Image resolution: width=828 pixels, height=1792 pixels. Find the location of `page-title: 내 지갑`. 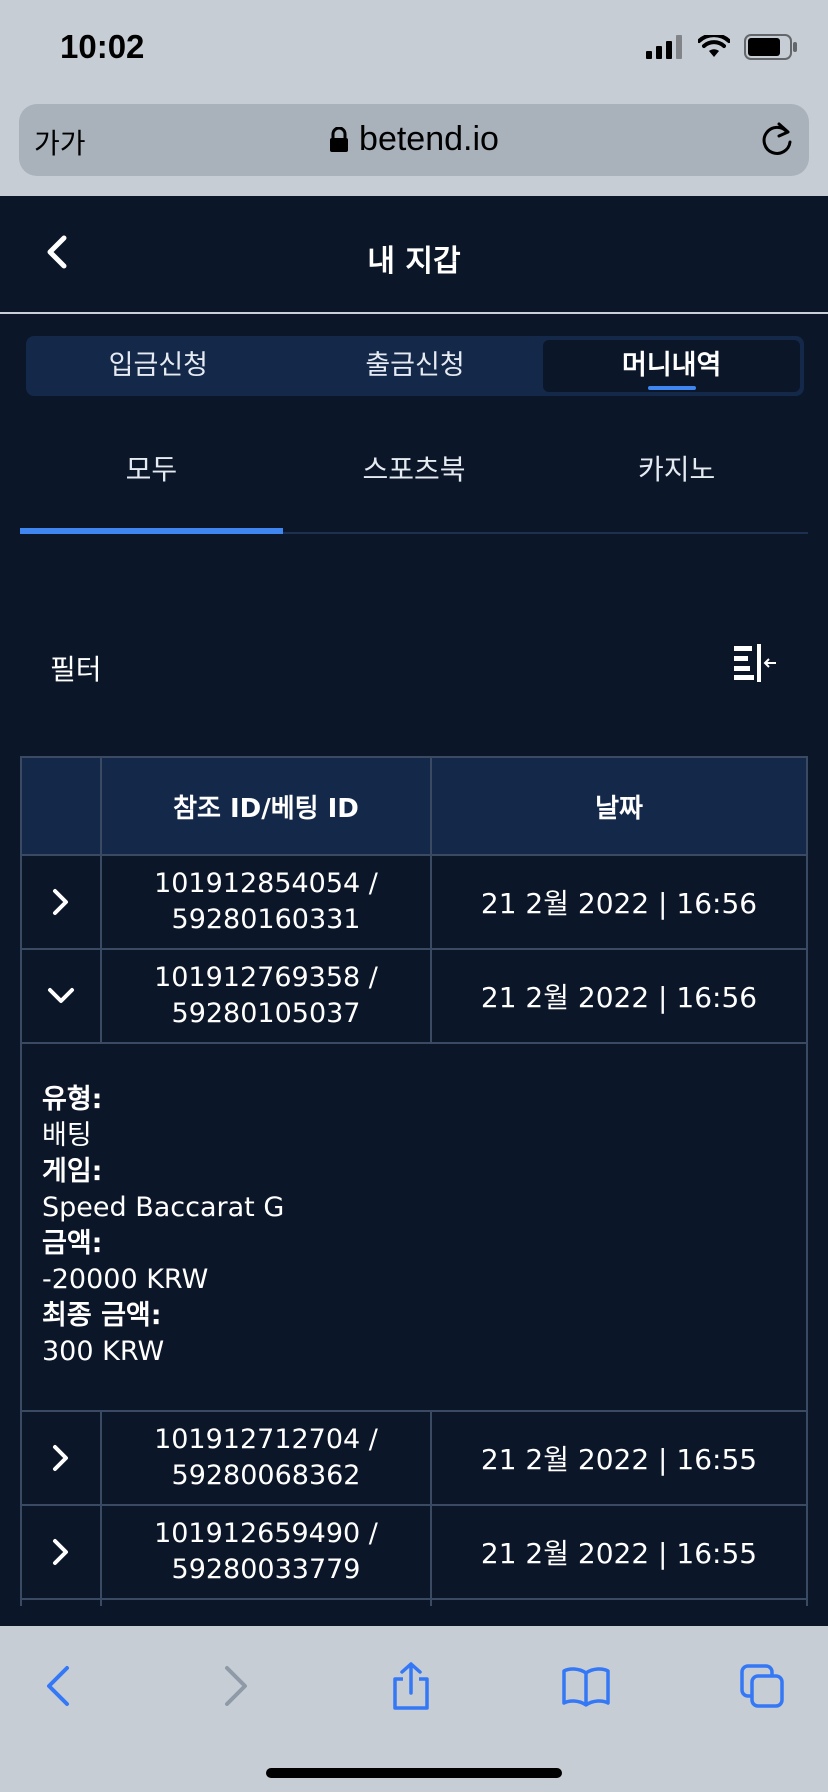

page-title: 내 지갑 is located at coordinates (414, 261).